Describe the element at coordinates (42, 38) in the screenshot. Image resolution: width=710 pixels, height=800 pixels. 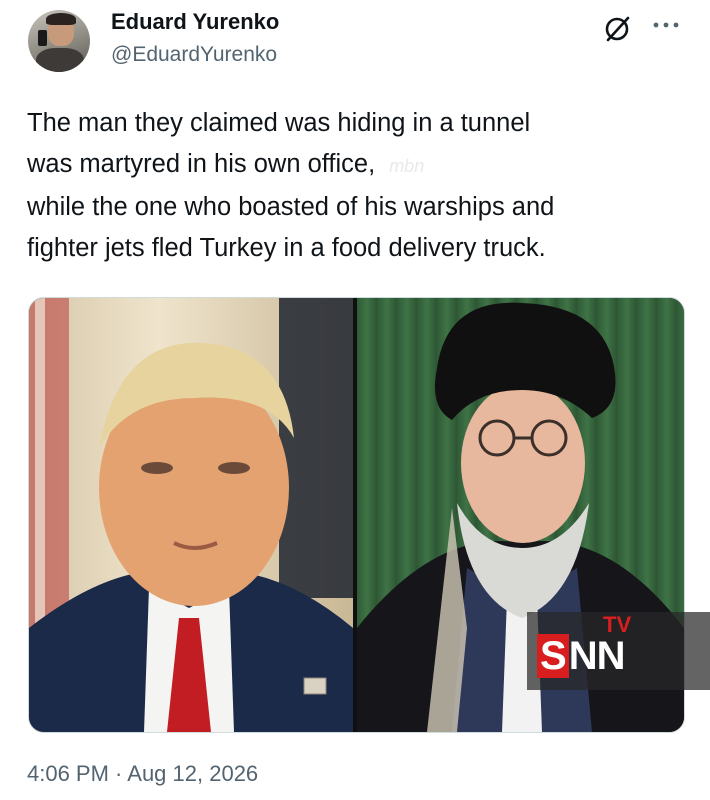
I see `avatar-phone-shape` at that location.